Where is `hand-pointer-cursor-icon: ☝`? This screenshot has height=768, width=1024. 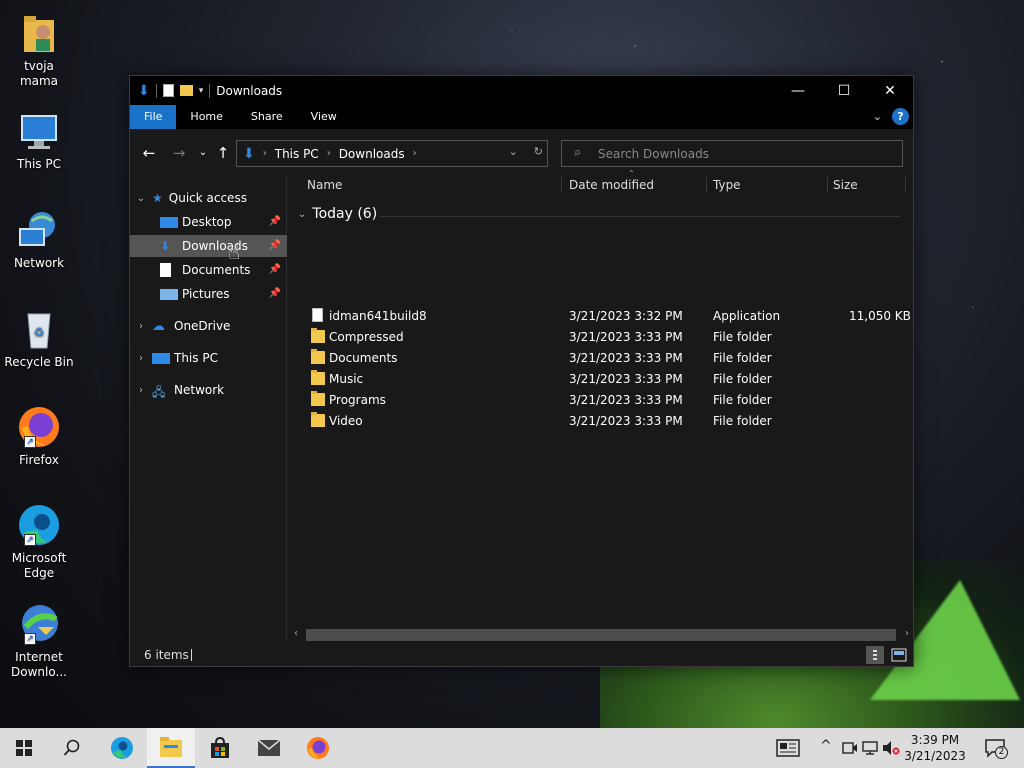 hand-pointer-cursor-icon: ☝ is located at coordinates (234, 252).